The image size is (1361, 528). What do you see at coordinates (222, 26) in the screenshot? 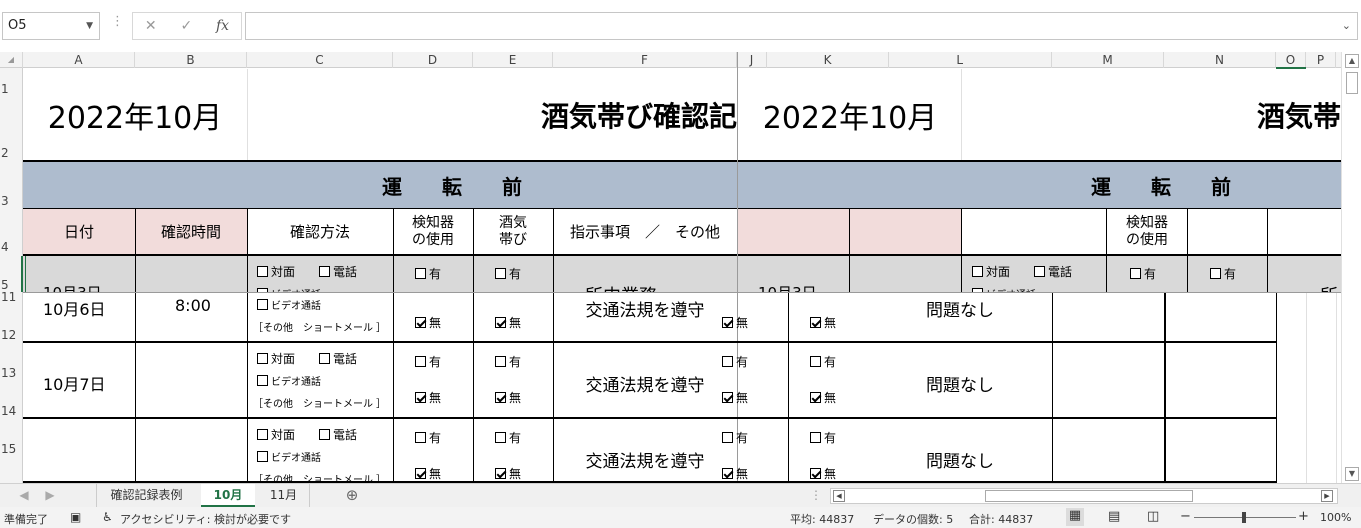
I see `insert-function-icon: fx` at bounding box center [222, 26].